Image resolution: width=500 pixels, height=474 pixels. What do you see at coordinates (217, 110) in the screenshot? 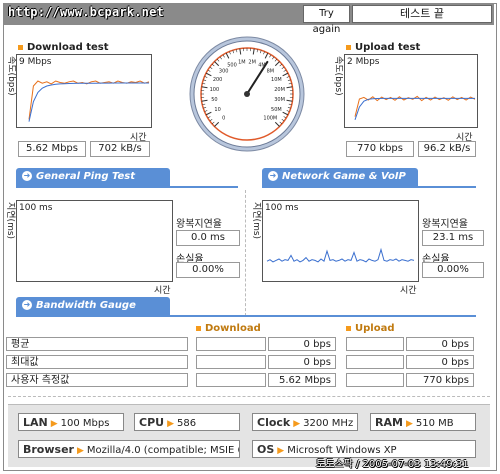
I see `gauge-tick-label: 10` at bounding box center [217, 110].